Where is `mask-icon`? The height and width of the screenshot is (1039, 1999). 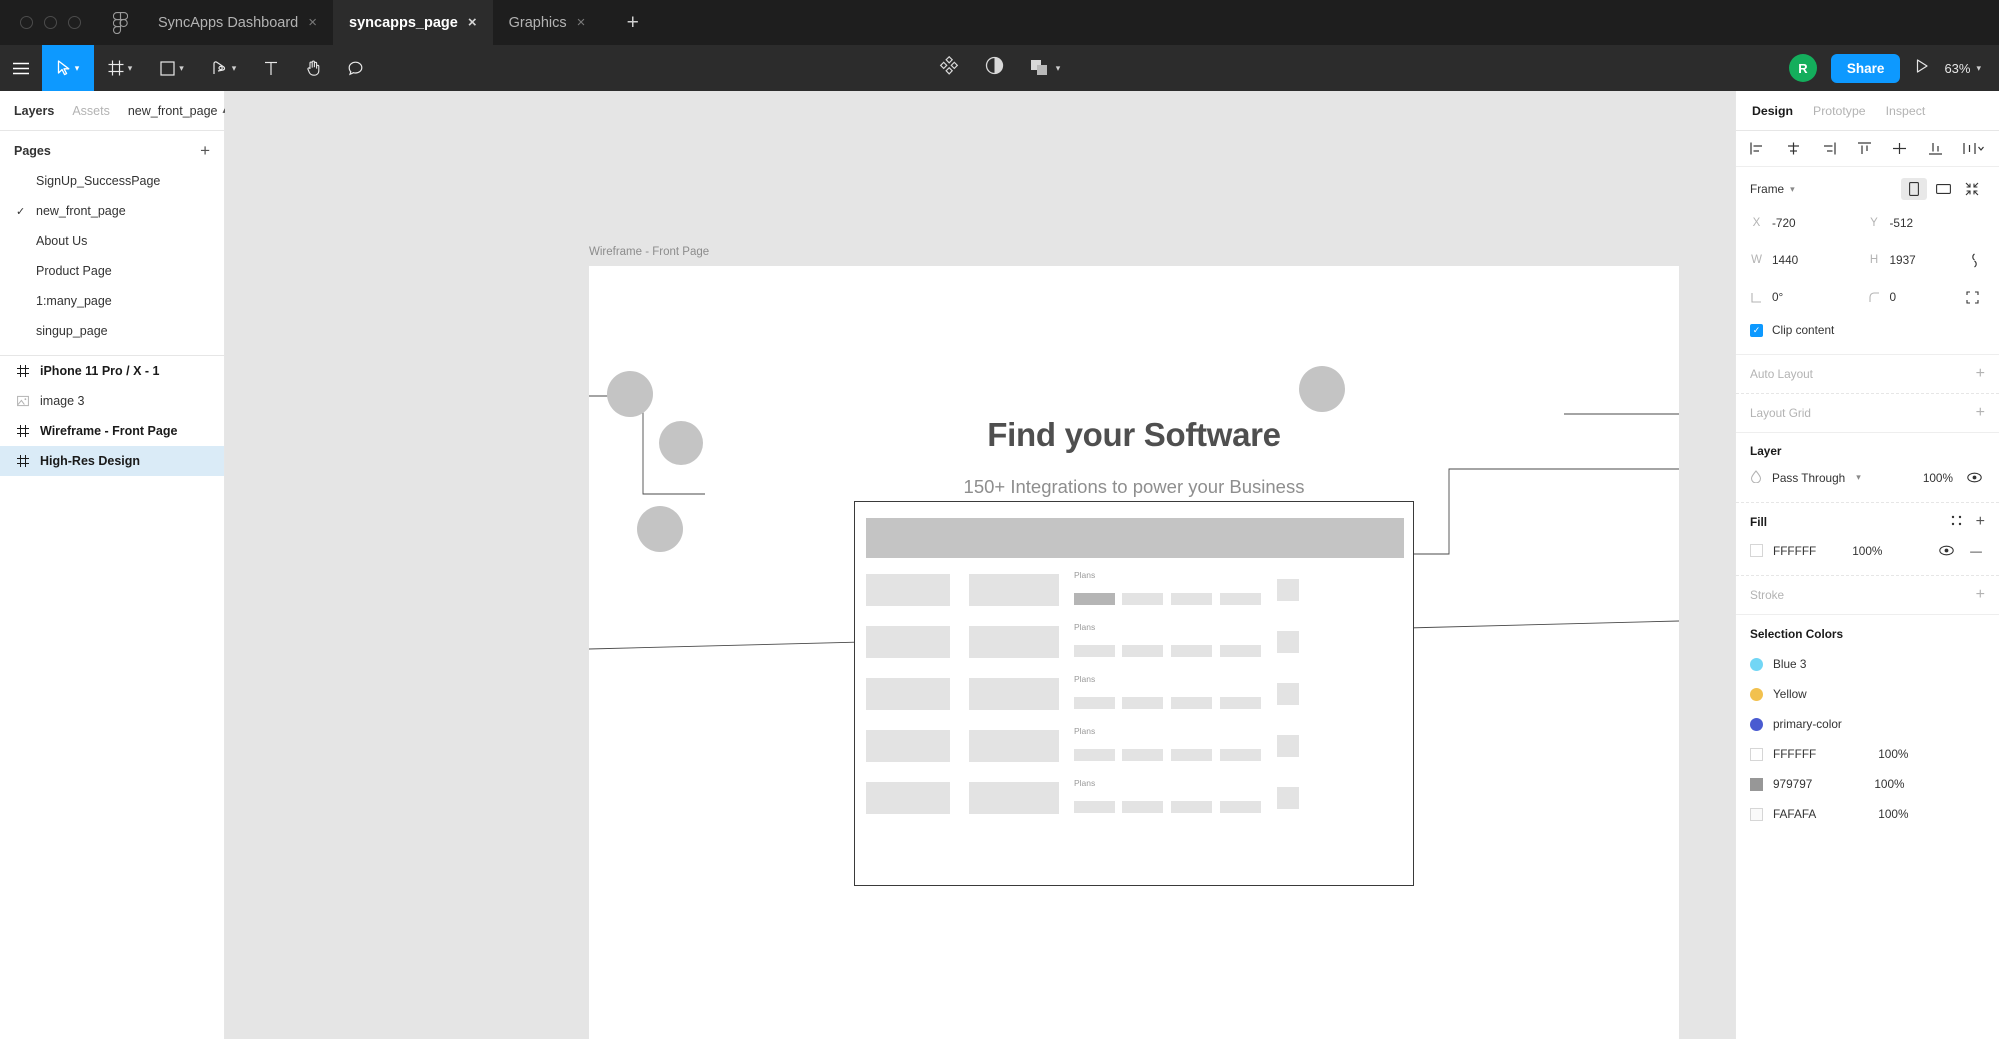 mask-icon is located at coordinates (994, 68).